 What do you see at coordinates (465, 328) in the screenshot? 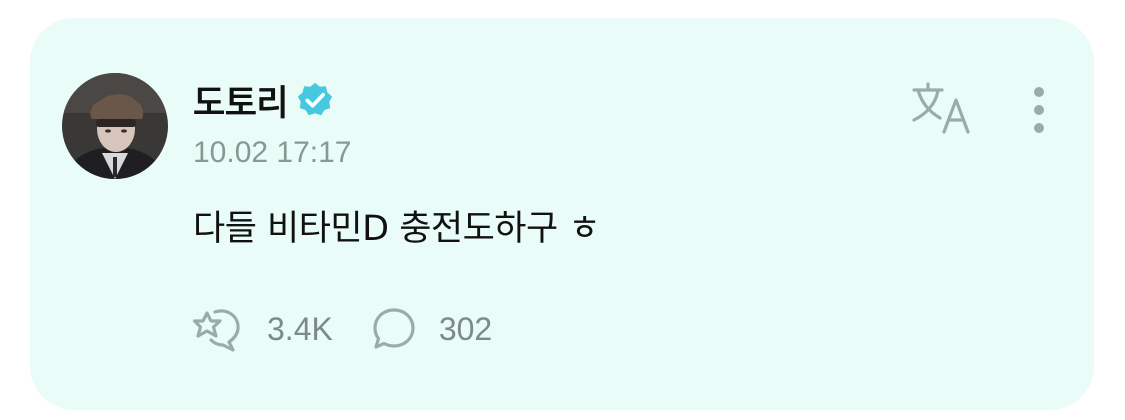
I see `comment-count: 302` at bounding box center [465, 328].